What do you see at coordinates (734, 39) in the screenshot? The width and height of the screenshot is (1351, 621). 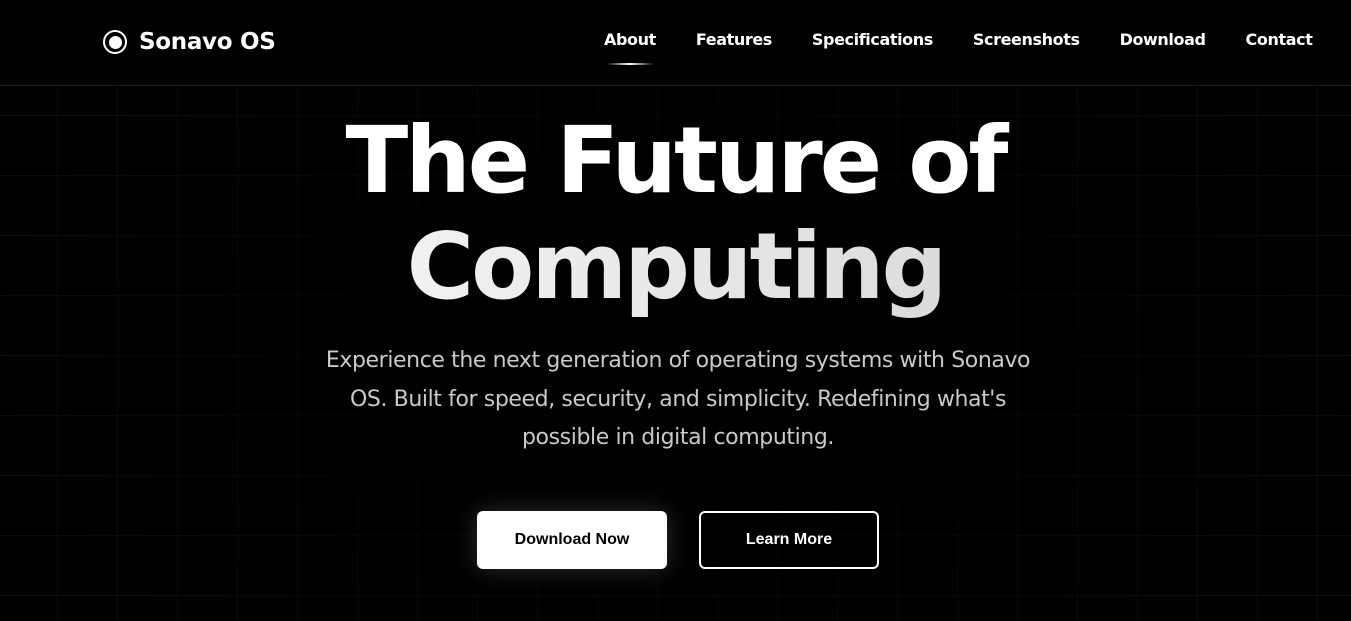 I see `nav-link-features: Features` at bounding box center [734, 39].